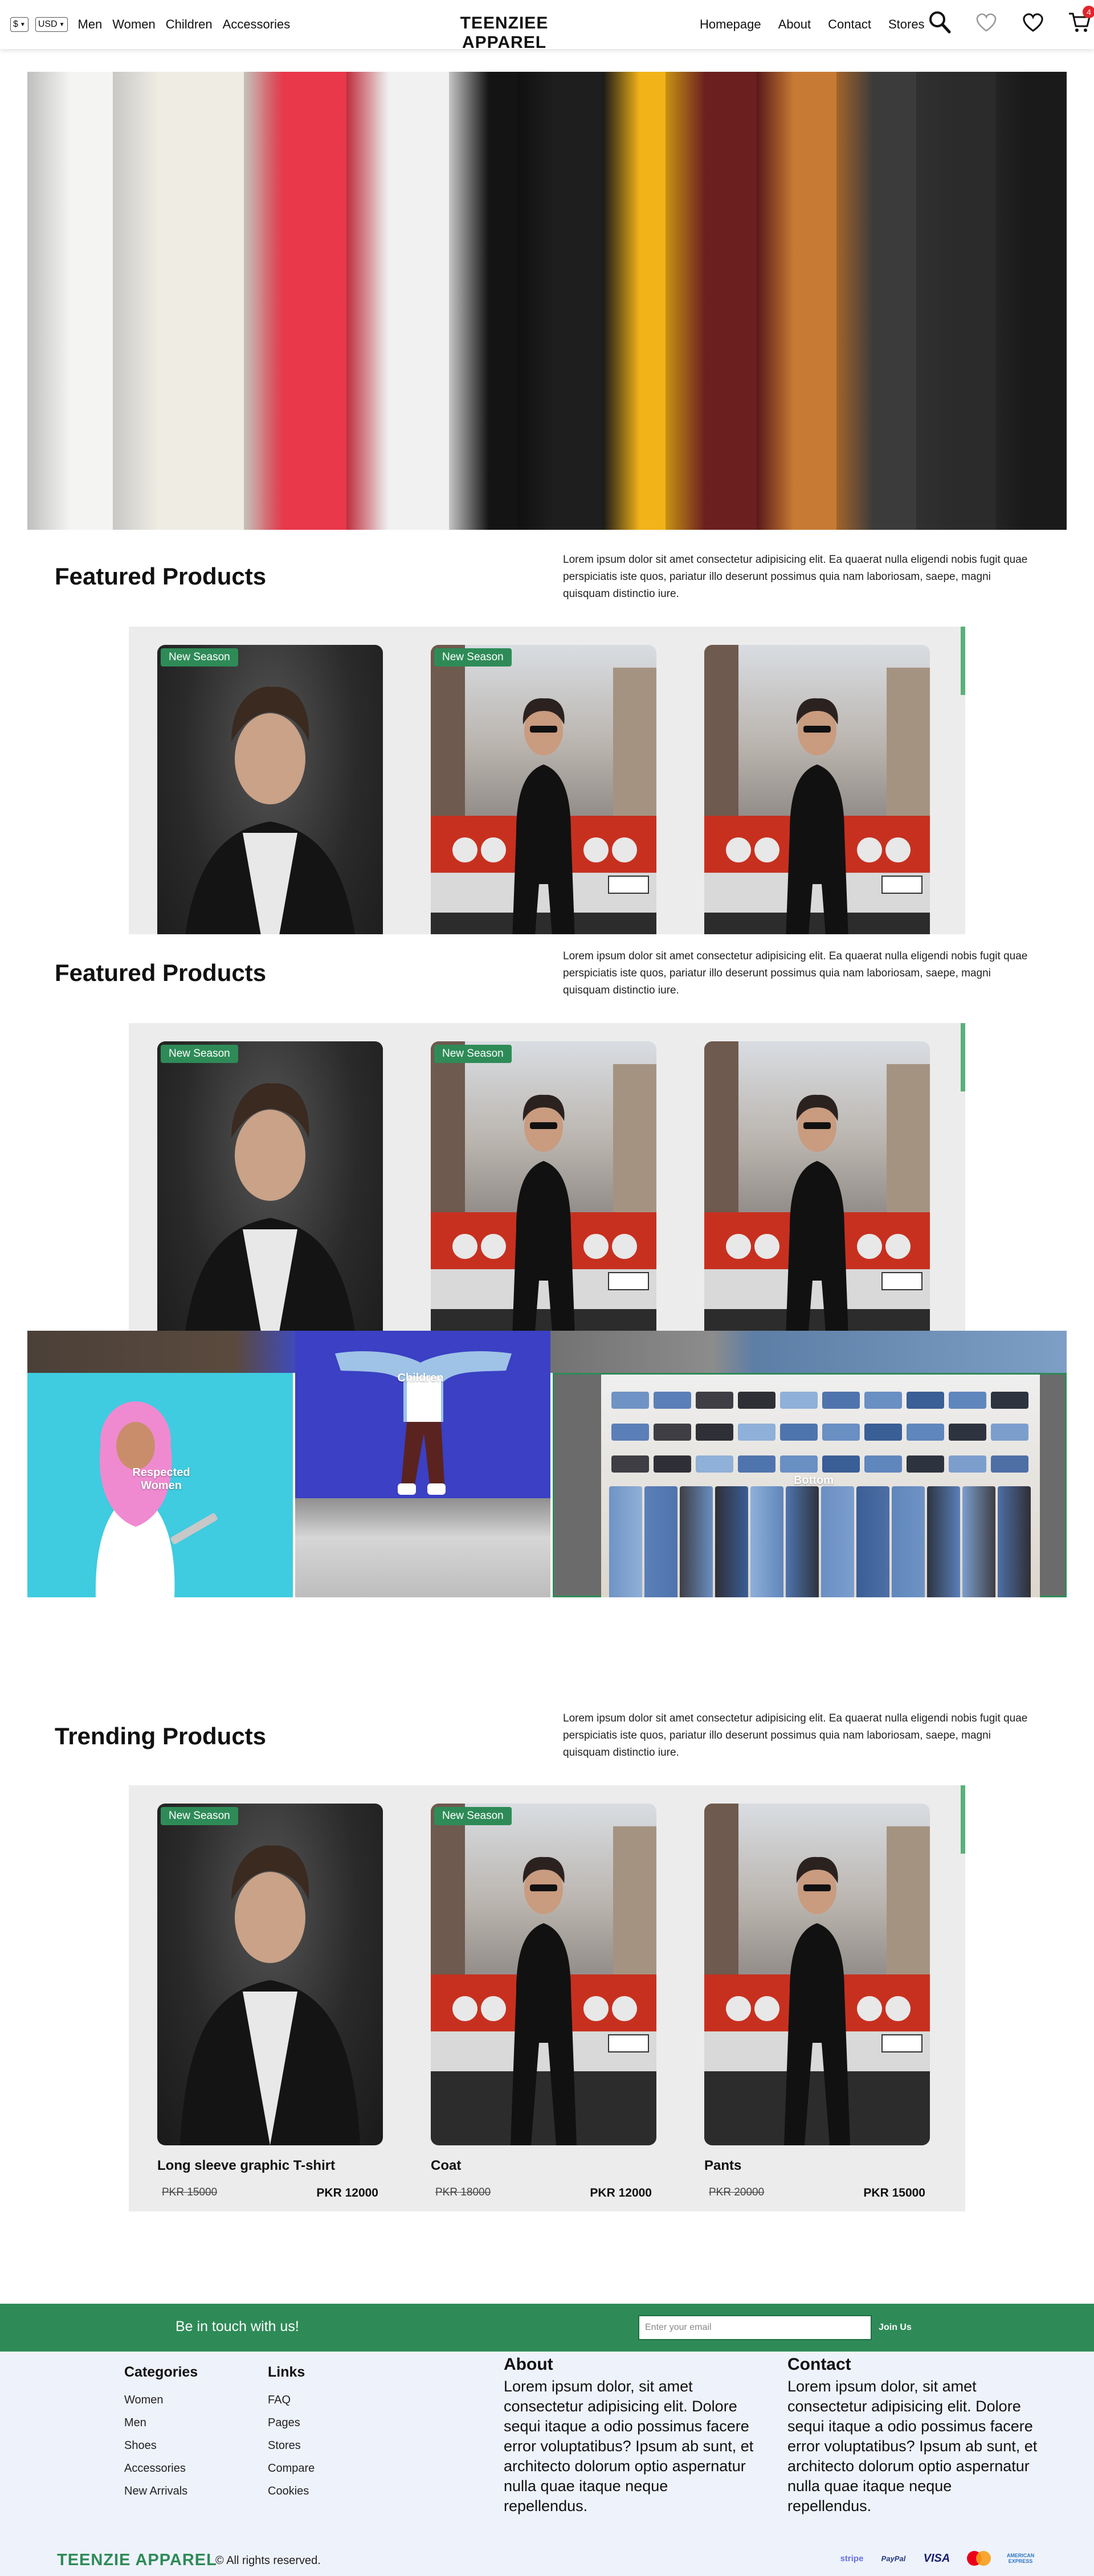 This screenshot has width=1094, height=2576. Describe the element at coordinates (936, 2558) in the screenshot. I see `visa-icon: VISA` at that location.